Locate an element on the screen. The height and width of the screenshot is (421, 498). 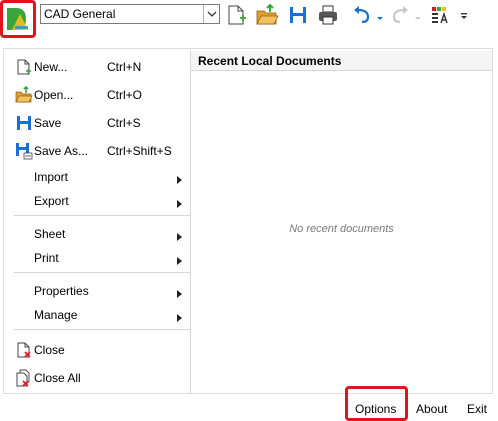
workspace-select-value: CAD General is located at coordinates (80, 14).